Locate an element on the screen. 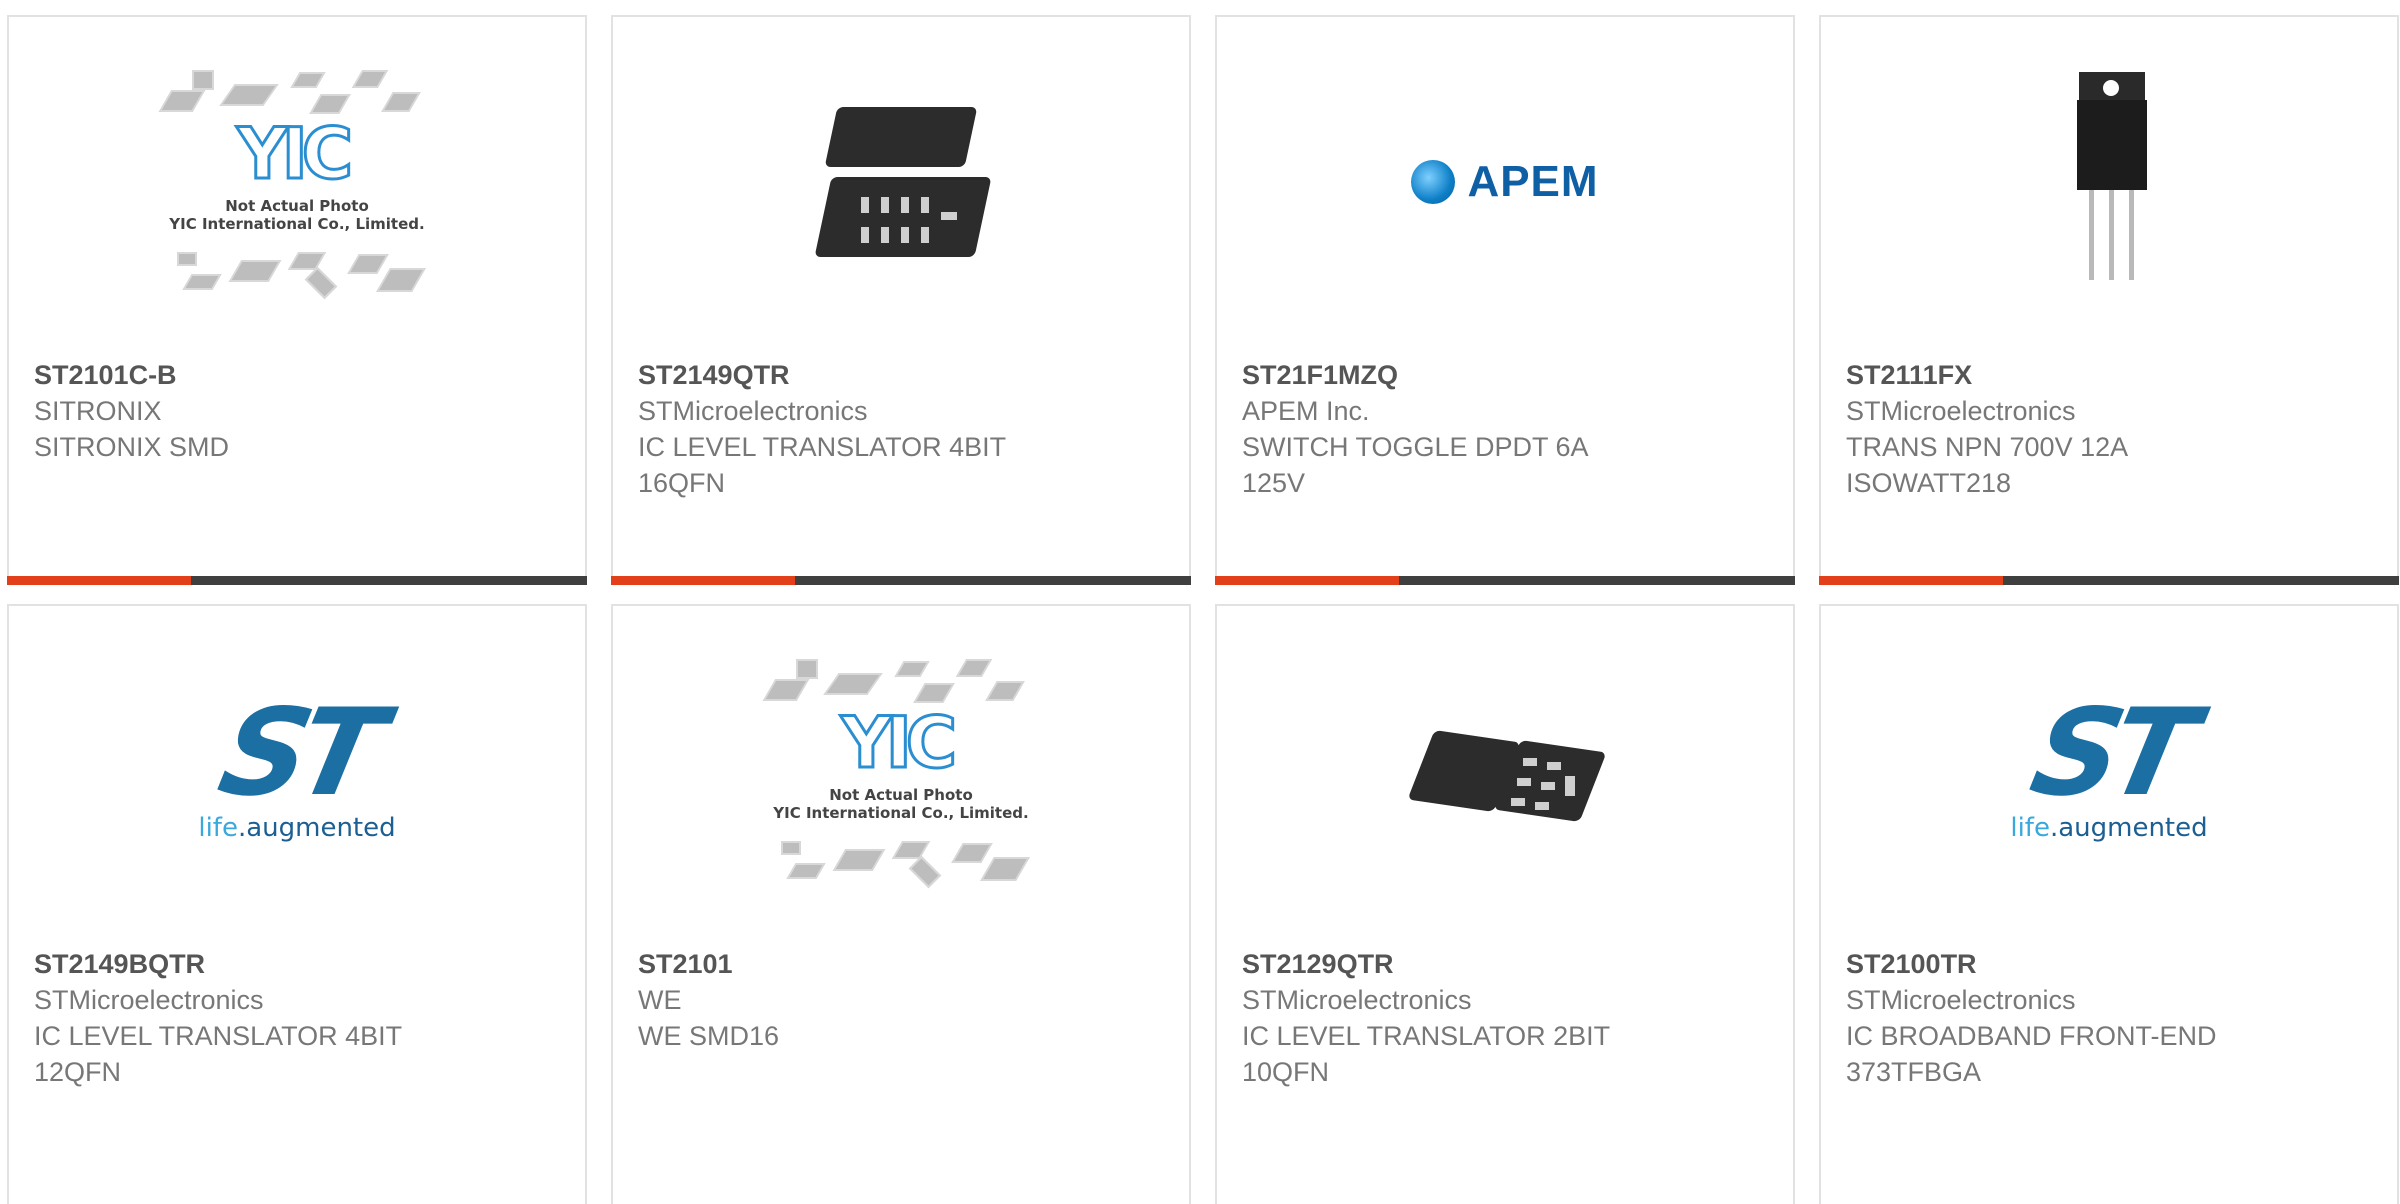 This screenshot has height=1204, width=2400. part-number: ST2100TR is located at coordinates (2111, 964).